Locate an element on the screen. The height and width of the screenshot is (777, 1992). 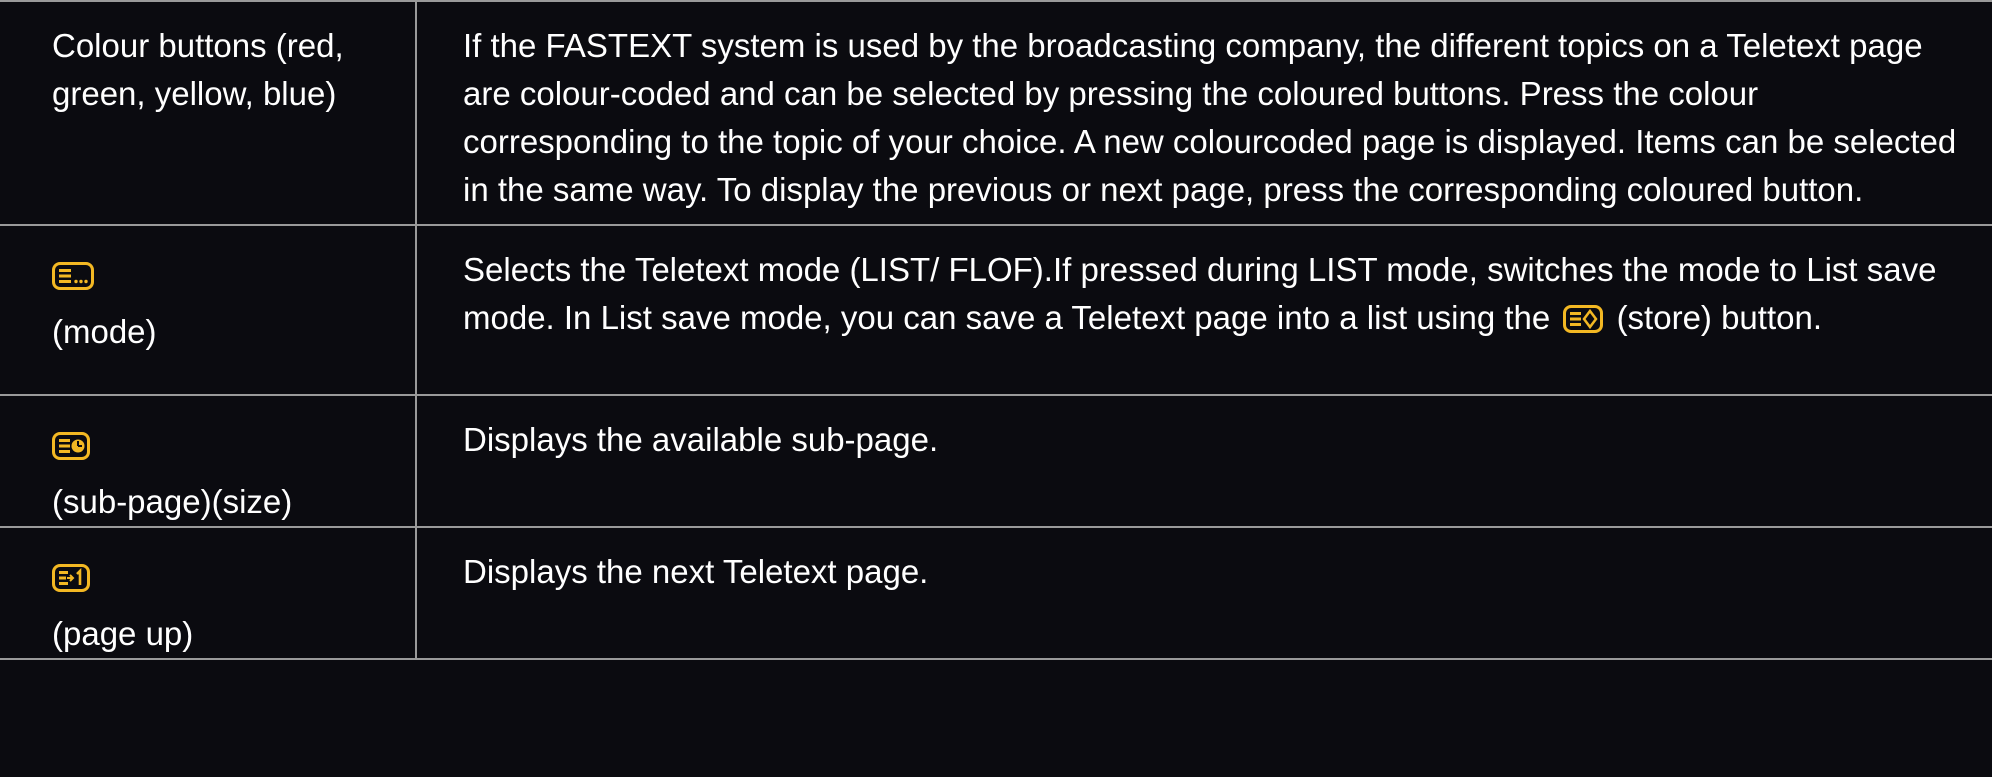
page-up-label: (page up) is located at coordinates (123, 633).